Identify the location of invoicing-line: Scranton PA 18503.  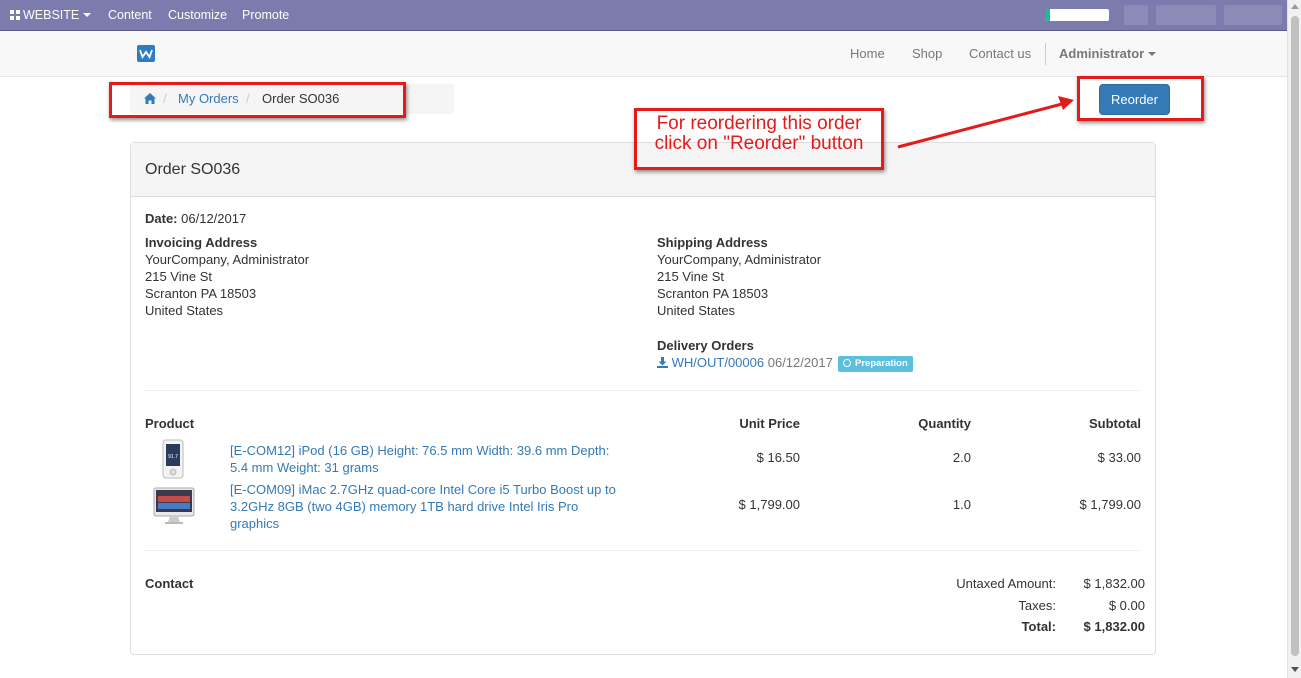
(201, 293).